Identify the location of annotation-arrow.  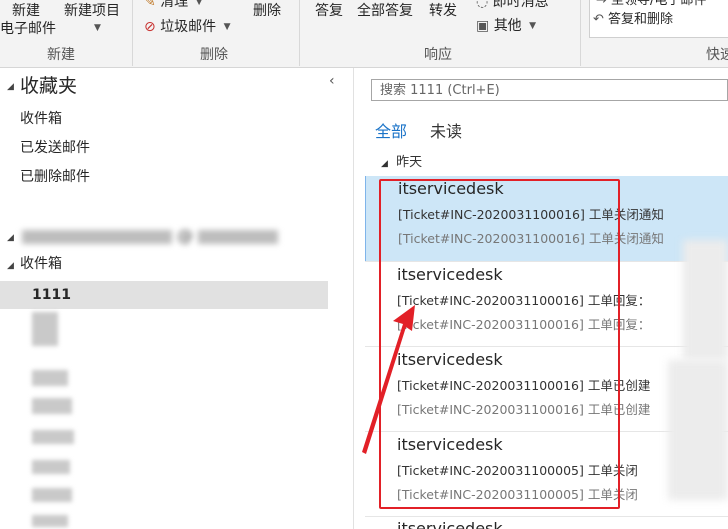
(388, 379).